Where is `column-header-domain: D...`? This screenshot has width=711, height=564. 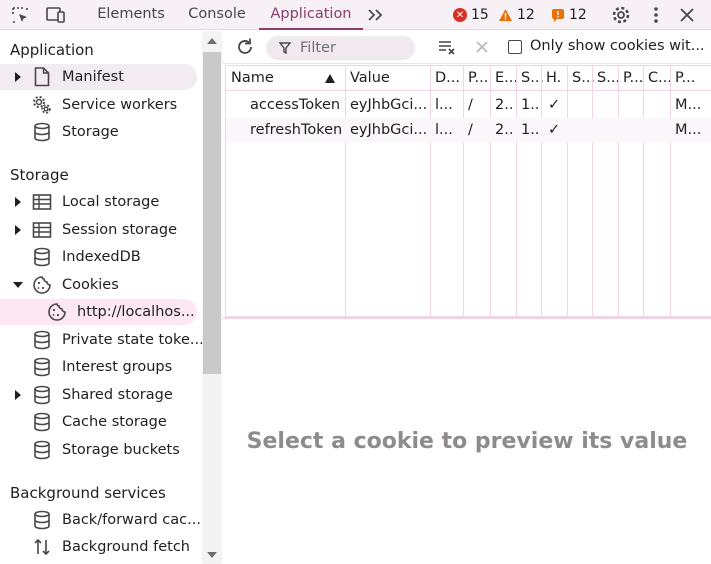 column-header-domain: D... is located at coordinates (449, 78).